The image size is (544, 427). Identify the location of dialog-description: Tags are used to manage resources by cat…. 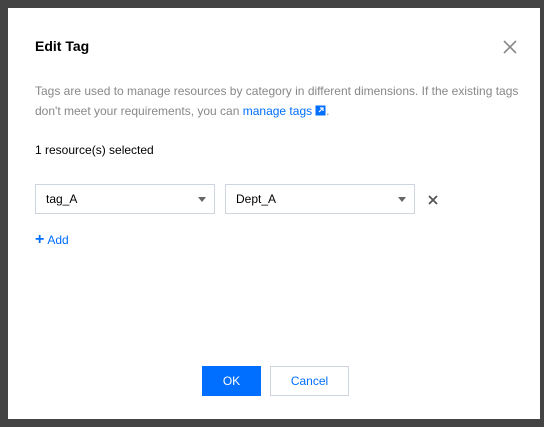
(277, 101).